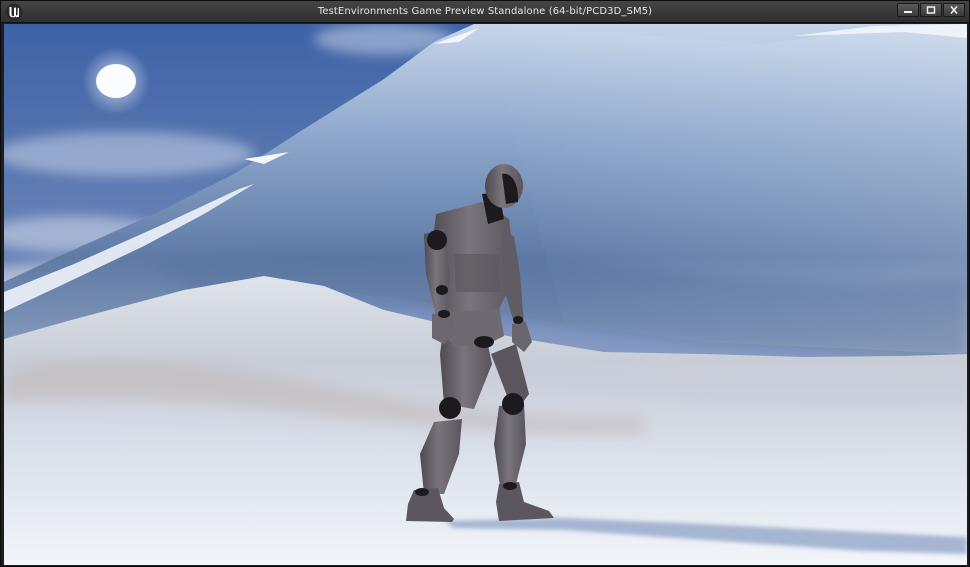  I want to click on maximize-icon, so click(931, 10).